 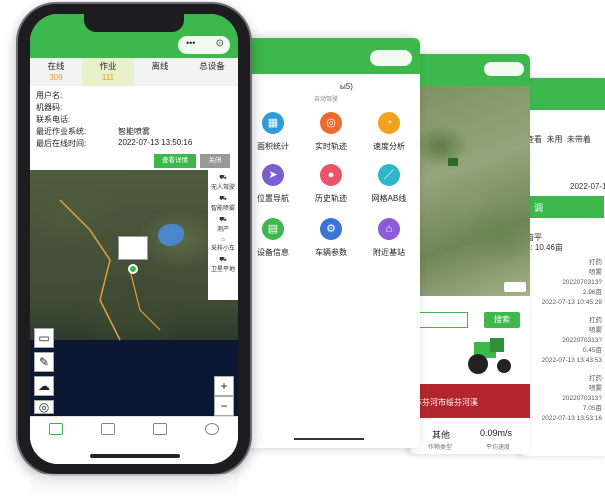 What do you see at coordinates (224, 386) in the screenshot?
I see `zoom-in-button: +` at bounding box center [224, 386].